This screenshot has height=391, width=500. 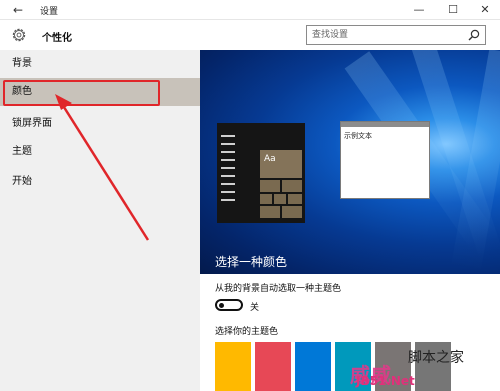 What do you see at coordinates (382, 35) in the screenshot?
I see `search-input` at bounding box center [382, 35].